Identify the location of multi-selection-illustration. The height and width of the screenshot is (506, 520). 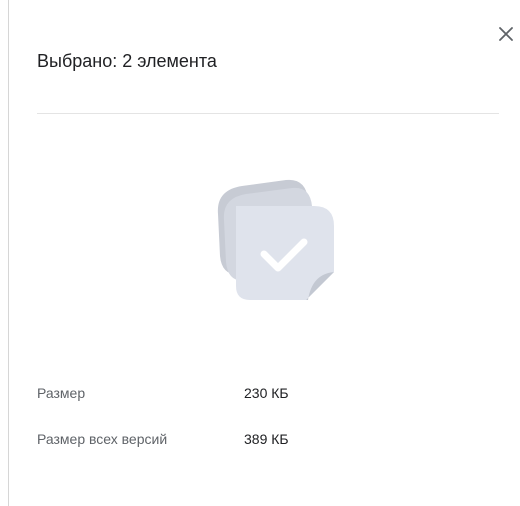
(271, 251).